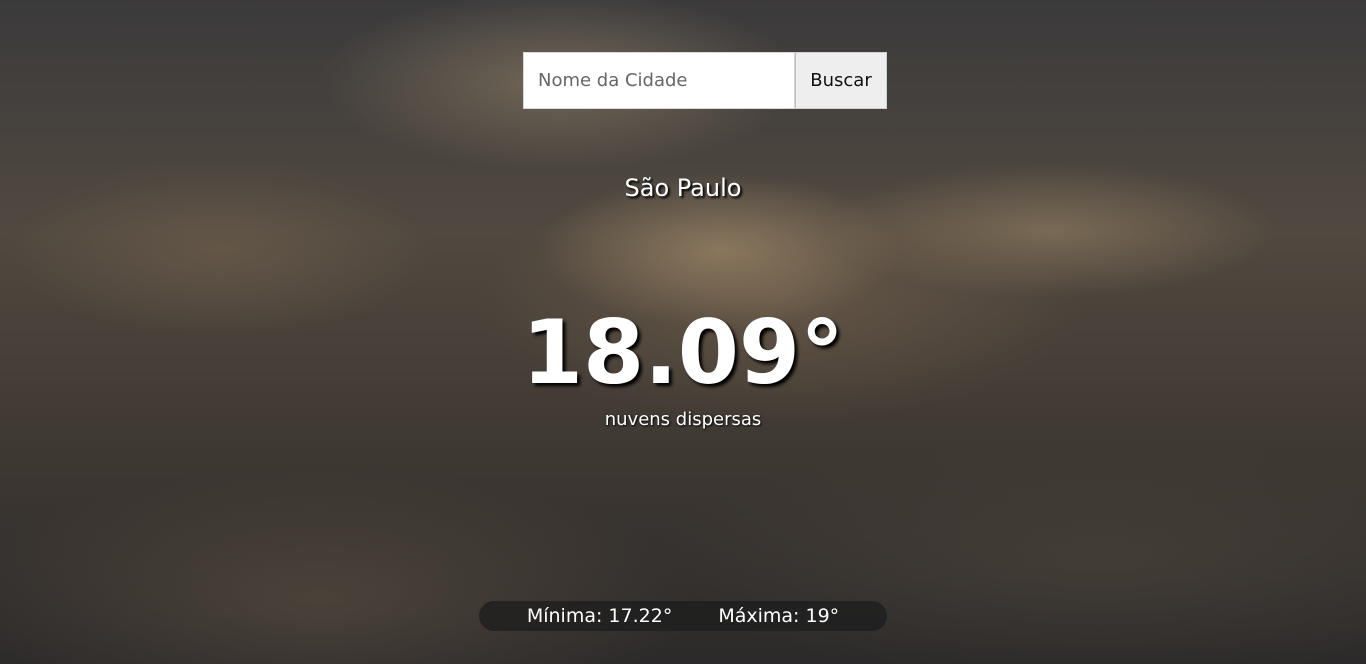  What do you see at coordinates (683, 616) in the screenshot?
I see `min-max-temperature-bar: Mínima: 17.22° Máxima: 19°` at bounding box center [683, 616].